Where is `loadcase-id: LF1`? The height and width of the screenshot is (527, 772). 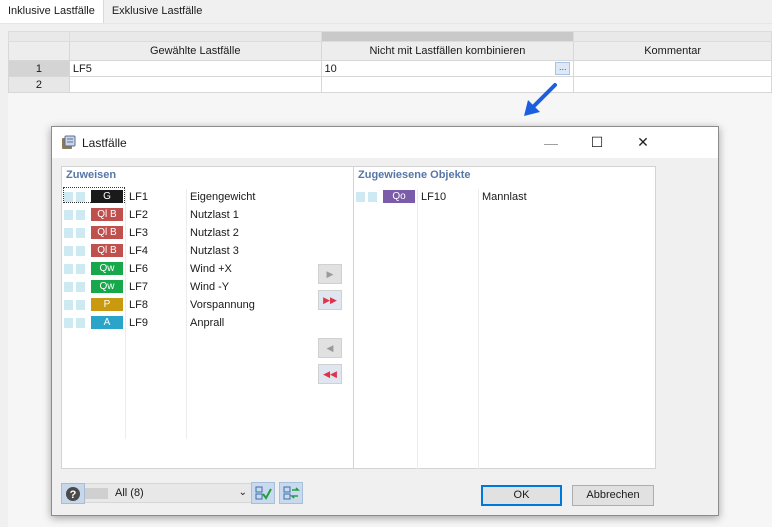 loadcase-id: LF1 is located at coordinates (138, 197).